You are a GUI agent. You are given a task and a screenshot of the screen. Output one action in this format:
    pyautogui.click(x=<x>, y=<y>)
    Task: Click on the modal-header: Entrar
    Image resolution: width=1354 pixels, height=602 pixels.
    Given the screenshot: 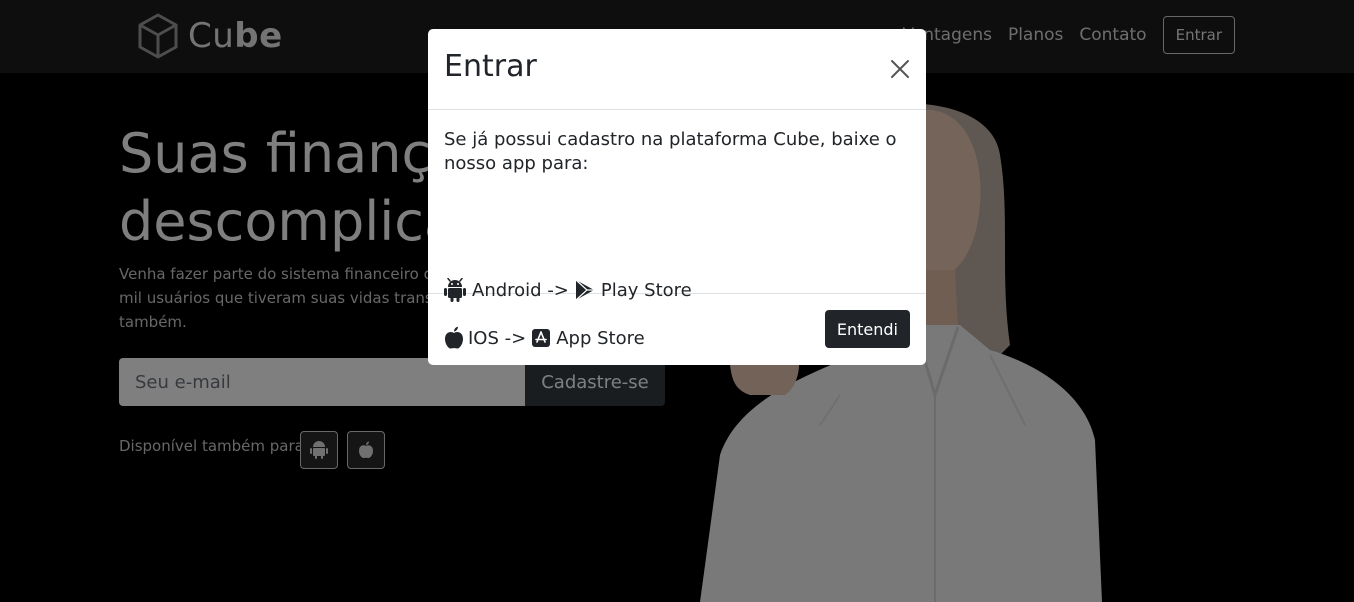 What is the action you would take?
    pyautogui.click(x=677, y=69)
    